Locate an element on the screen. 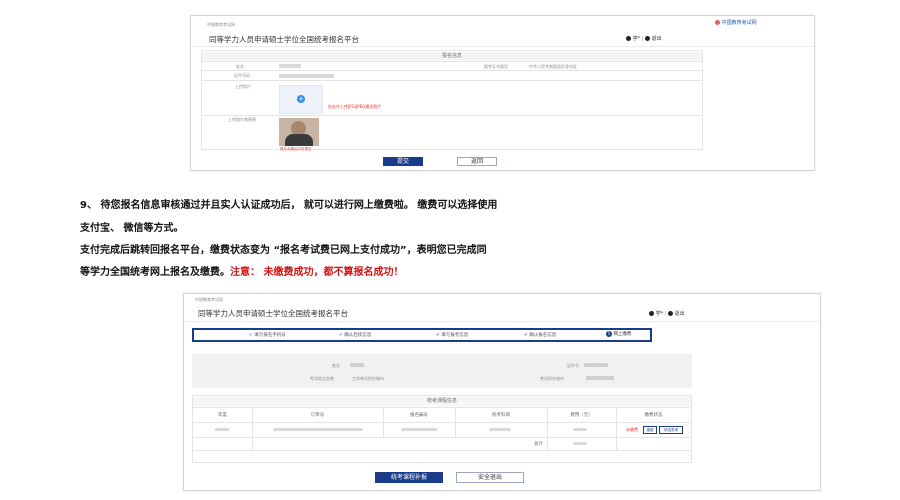 Image resolution: width=900 pixels, height=500 pixels. upload-label: 上传照片 is located at coordinates (243, 86).